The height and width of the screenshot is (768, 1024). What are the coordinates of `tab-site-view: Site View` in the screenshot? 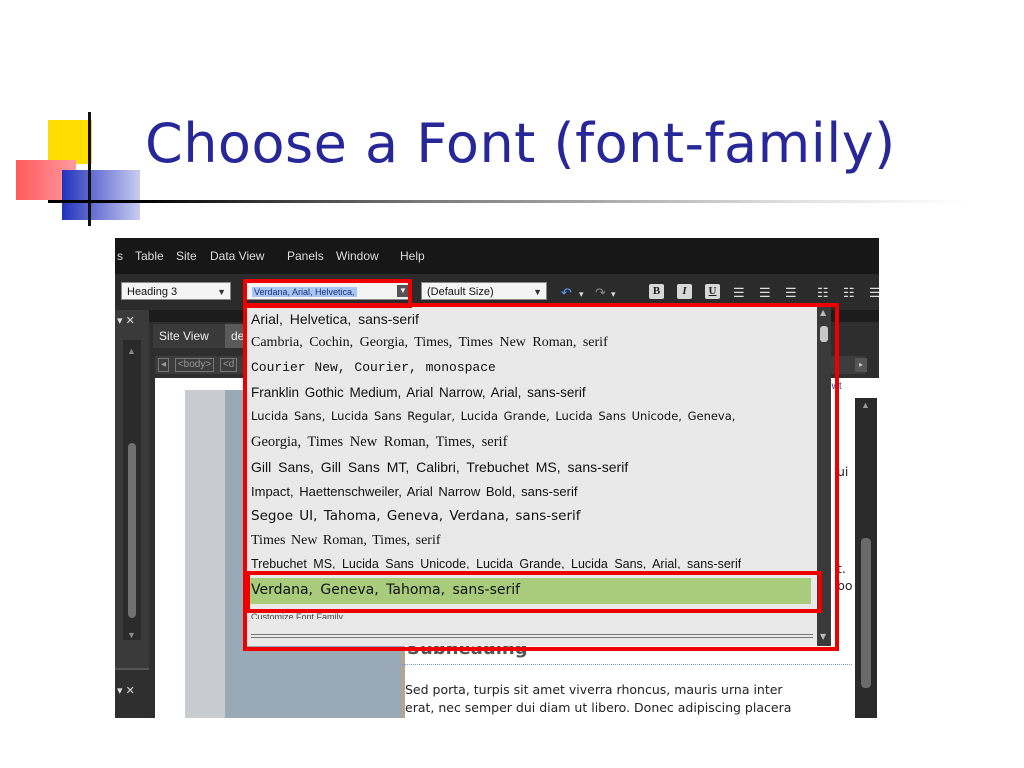 It's located at (192, 336).